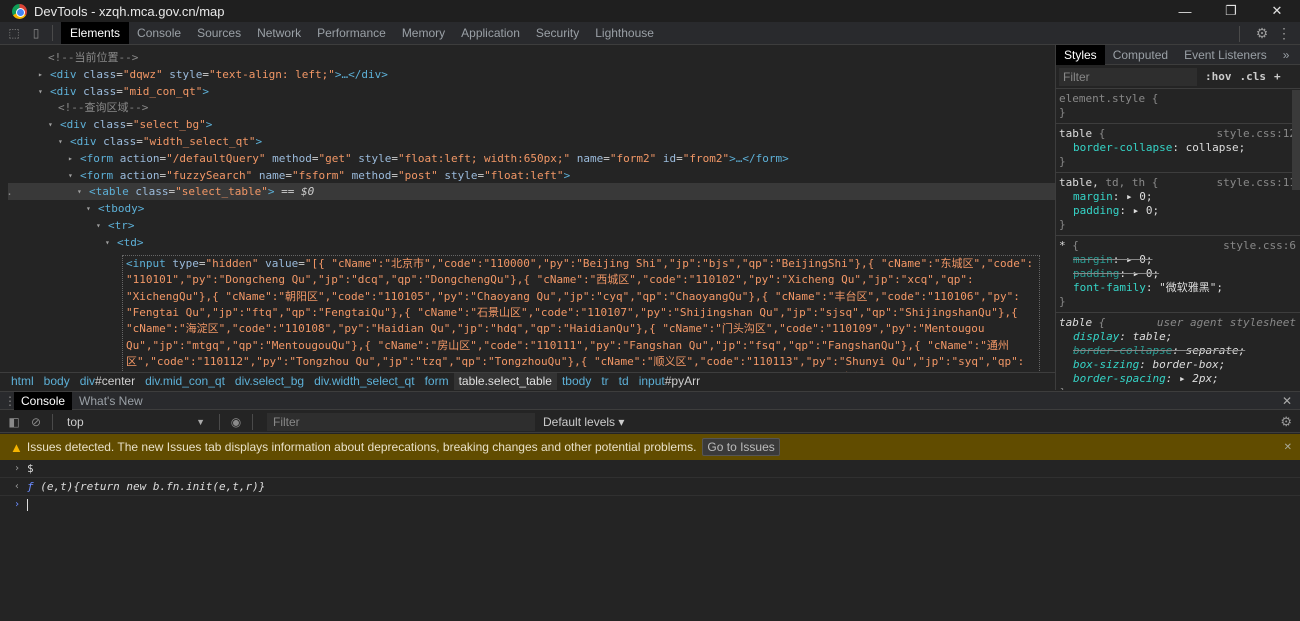  Describe the element at coordinates (1177, 337) in the screenshot. I see `css-property: display: table;` at that location.